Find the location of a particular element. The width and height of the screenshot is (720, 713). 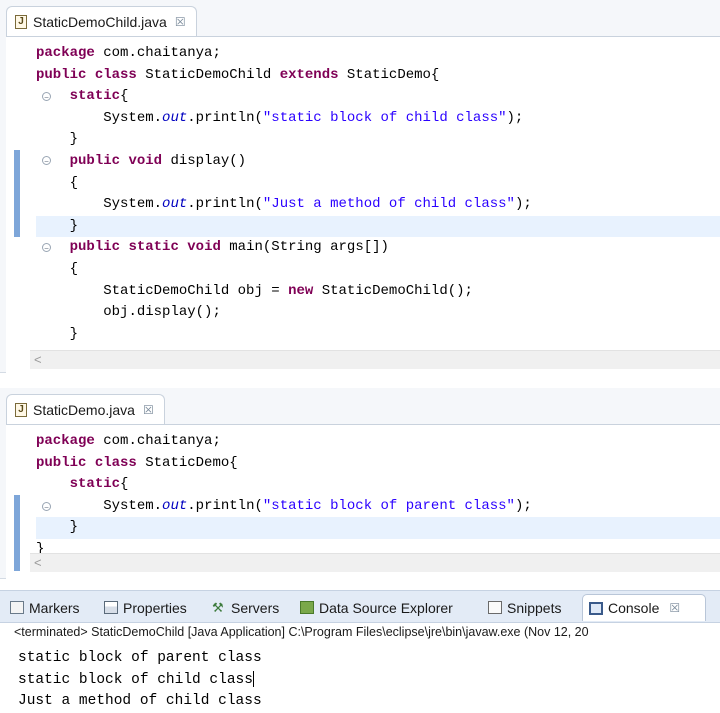

tab-servers: ⚒ Servers is located at coordinates (245, 607).